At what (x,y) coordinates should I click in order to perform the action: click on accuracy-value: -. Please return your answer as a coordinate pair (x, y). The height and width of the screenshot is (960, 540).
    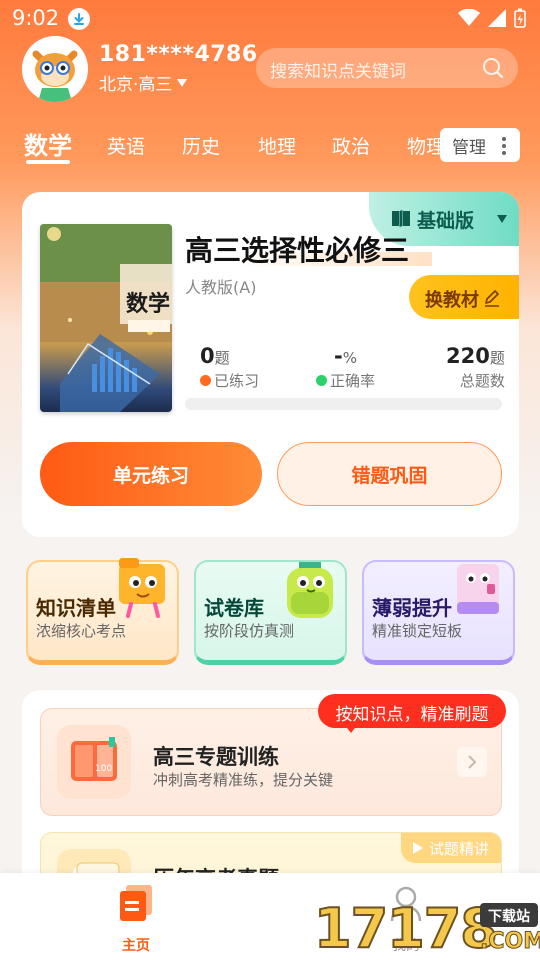
    Looking at the image, I should click on (338, 356).